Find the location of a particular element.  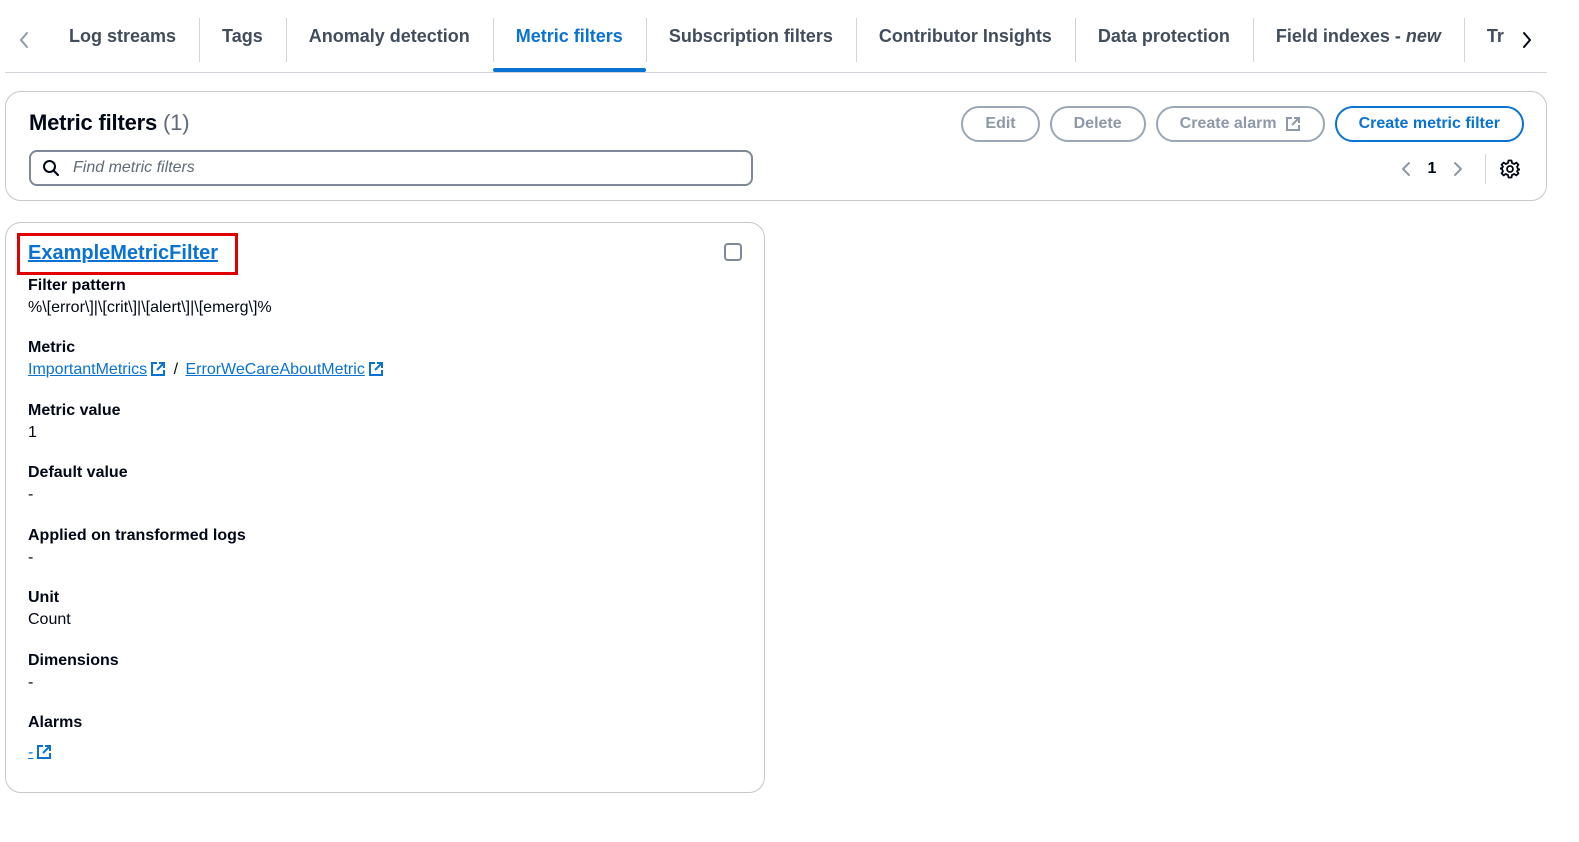

metric-namespace-link: ImportantMetrics is located at coordinates (97, 369).